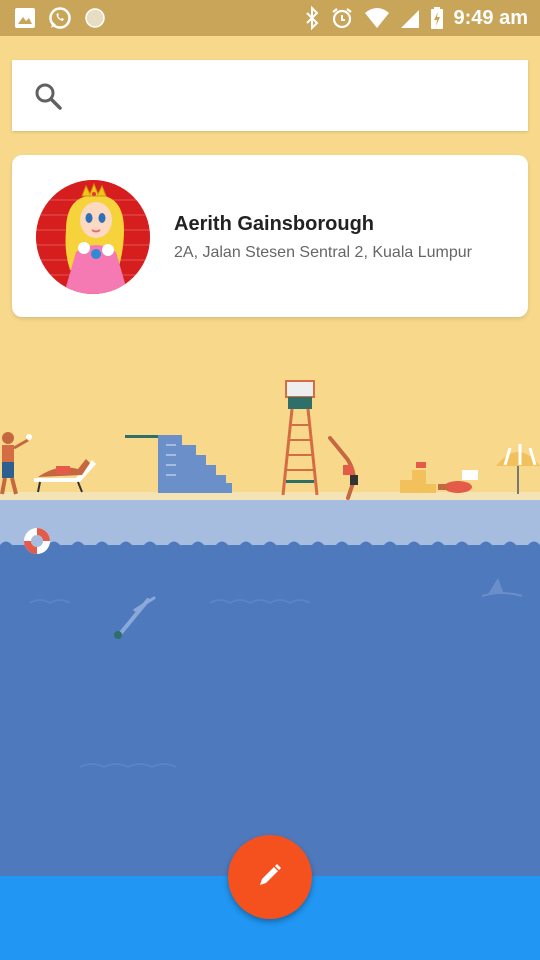 The height and width of the screenshot is (960, 540). What do you see at coordinates (37, 541) in the screenshot?
I see `lifebuoy-icon` at bounding box center [37, 541].